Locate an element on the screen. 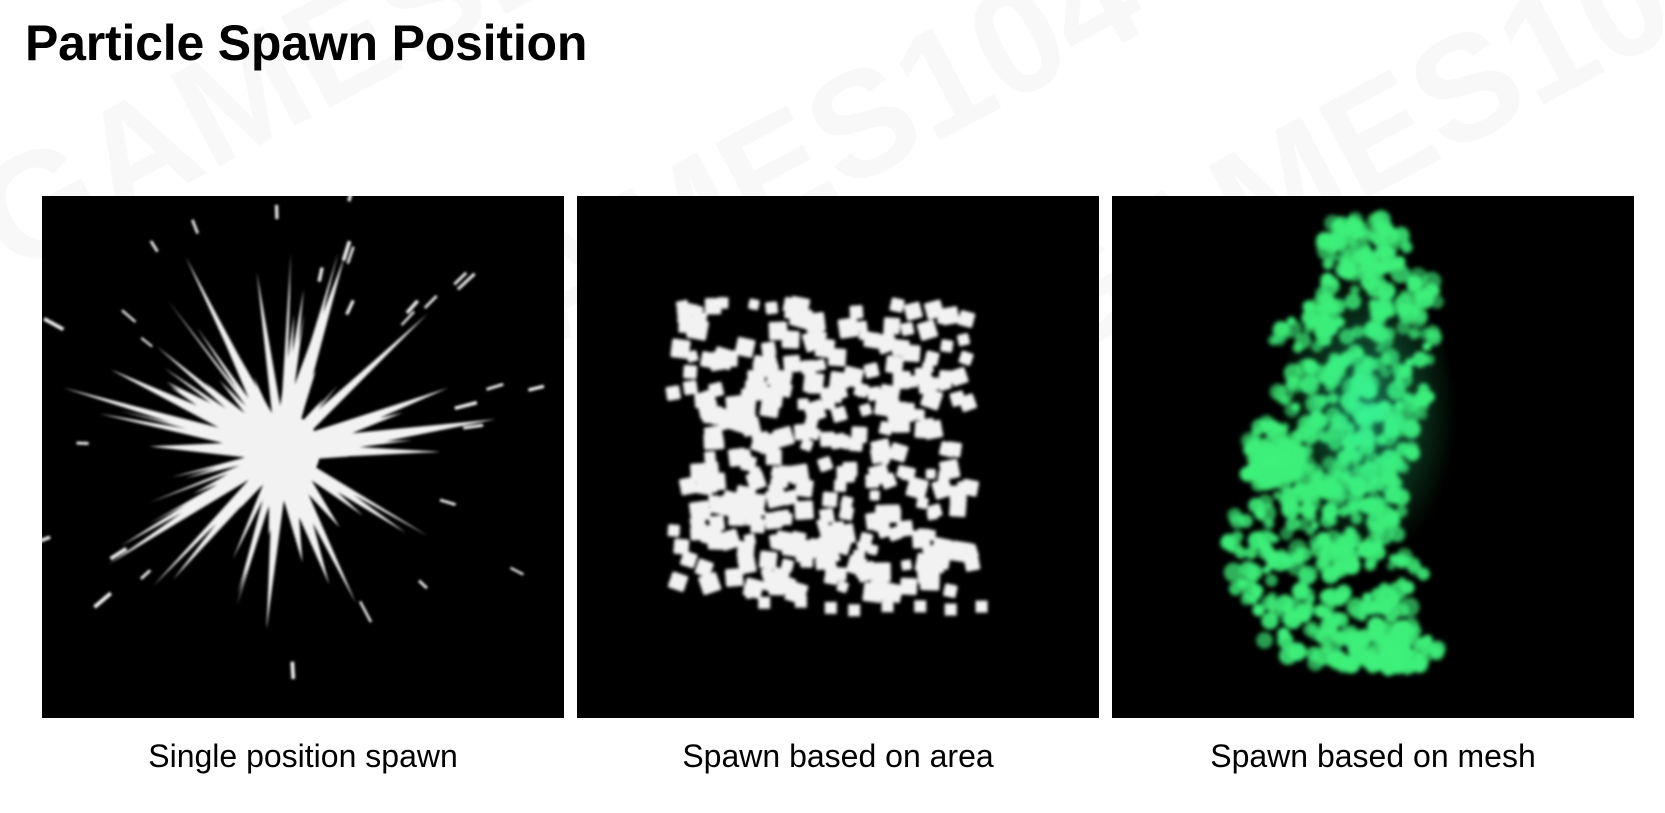 This screenshot has height=813, width=1665. caption-spawn-based-on-mesh: Spawn based on mesh is located at coordinates (1373, 756).